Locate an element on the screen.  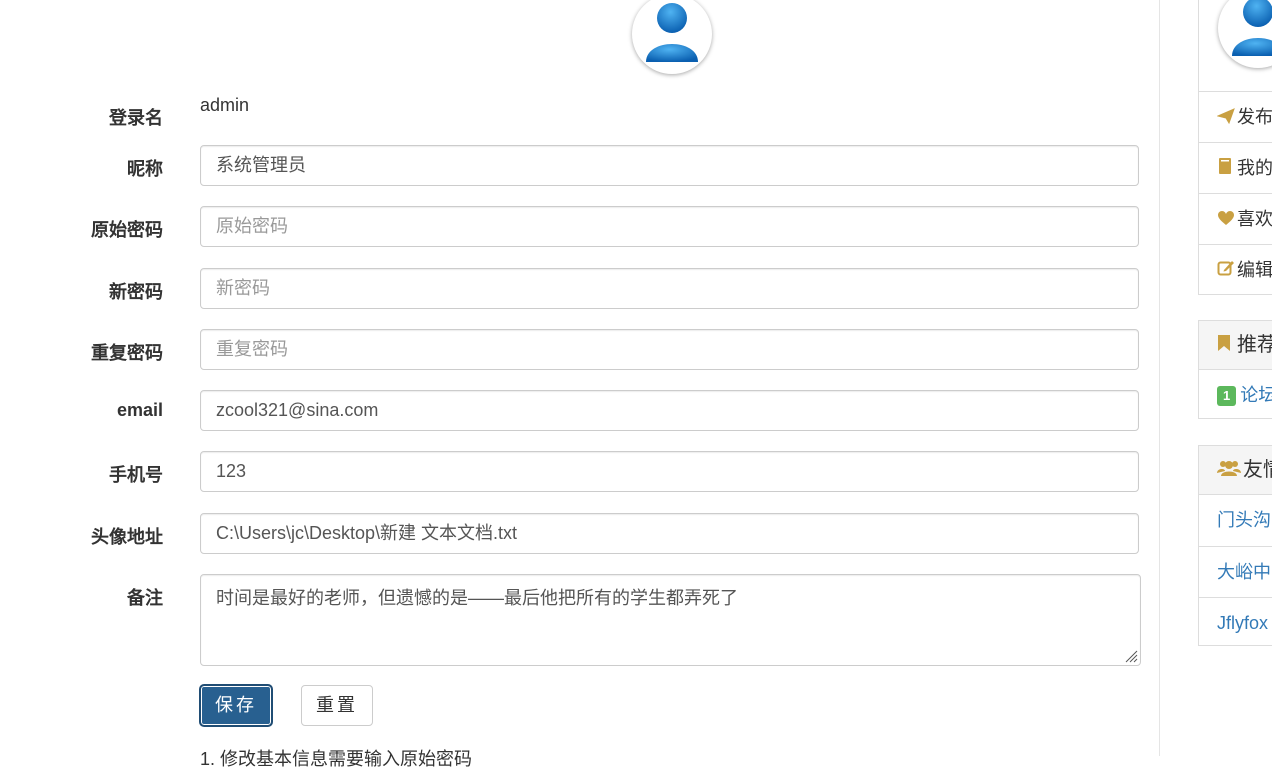
nickname-input: 系统管理员 is located at coordinates (669, 165).